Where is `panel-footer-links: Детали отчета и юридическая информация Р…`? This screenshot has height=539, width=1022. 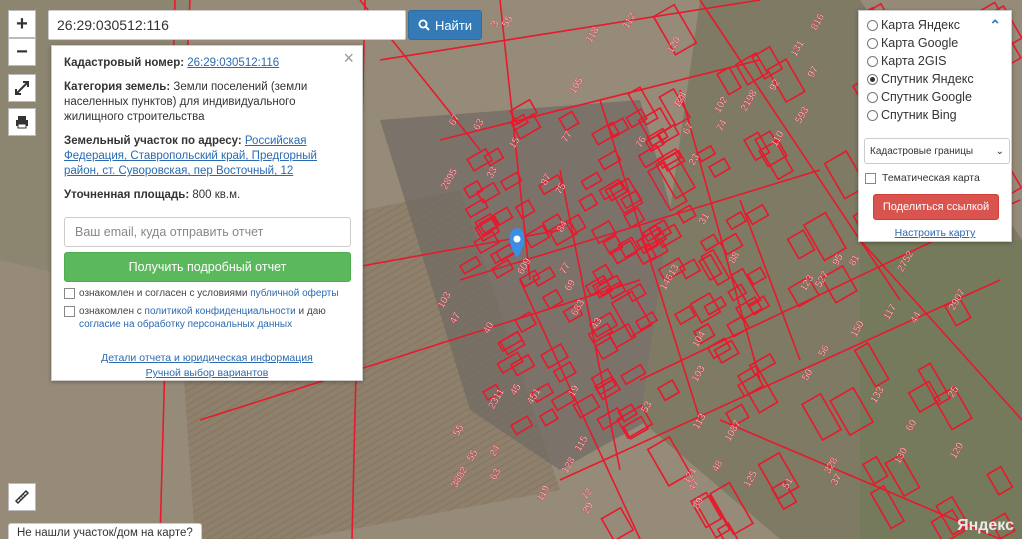 panel-footer-links: Детали отчета и юридическая информация Р… is located at coordinates (207, 366).